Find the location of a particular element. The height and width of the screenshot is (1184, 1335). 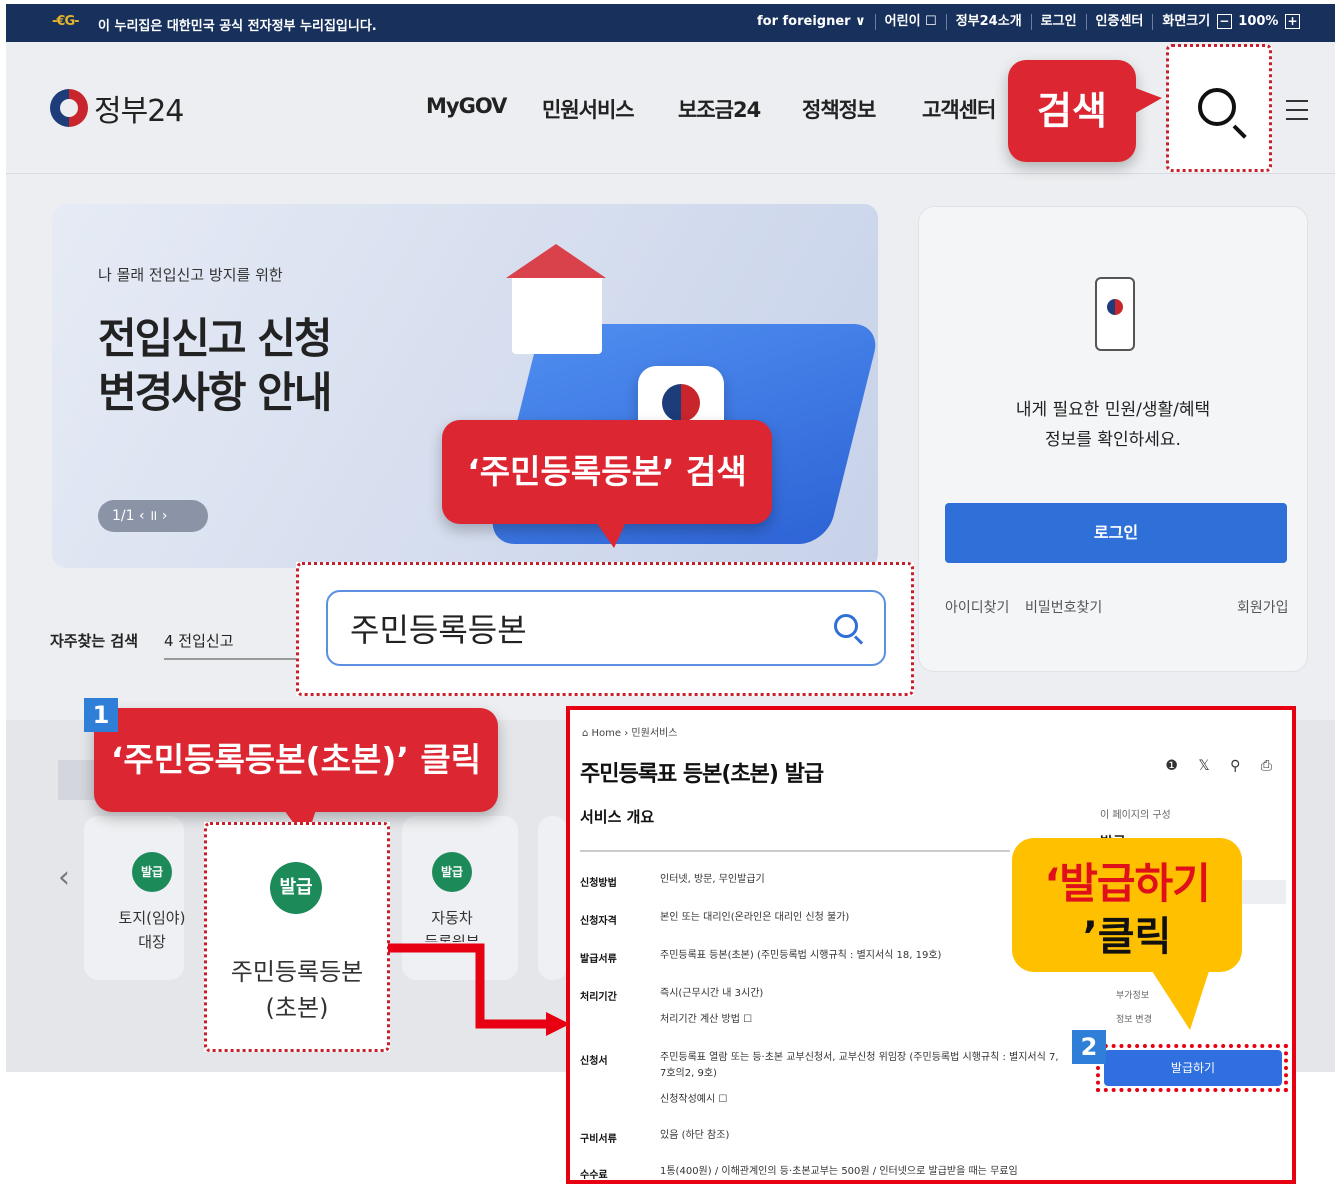

cert-center-link: 인증센터 is located at coordinates (1120, 22).